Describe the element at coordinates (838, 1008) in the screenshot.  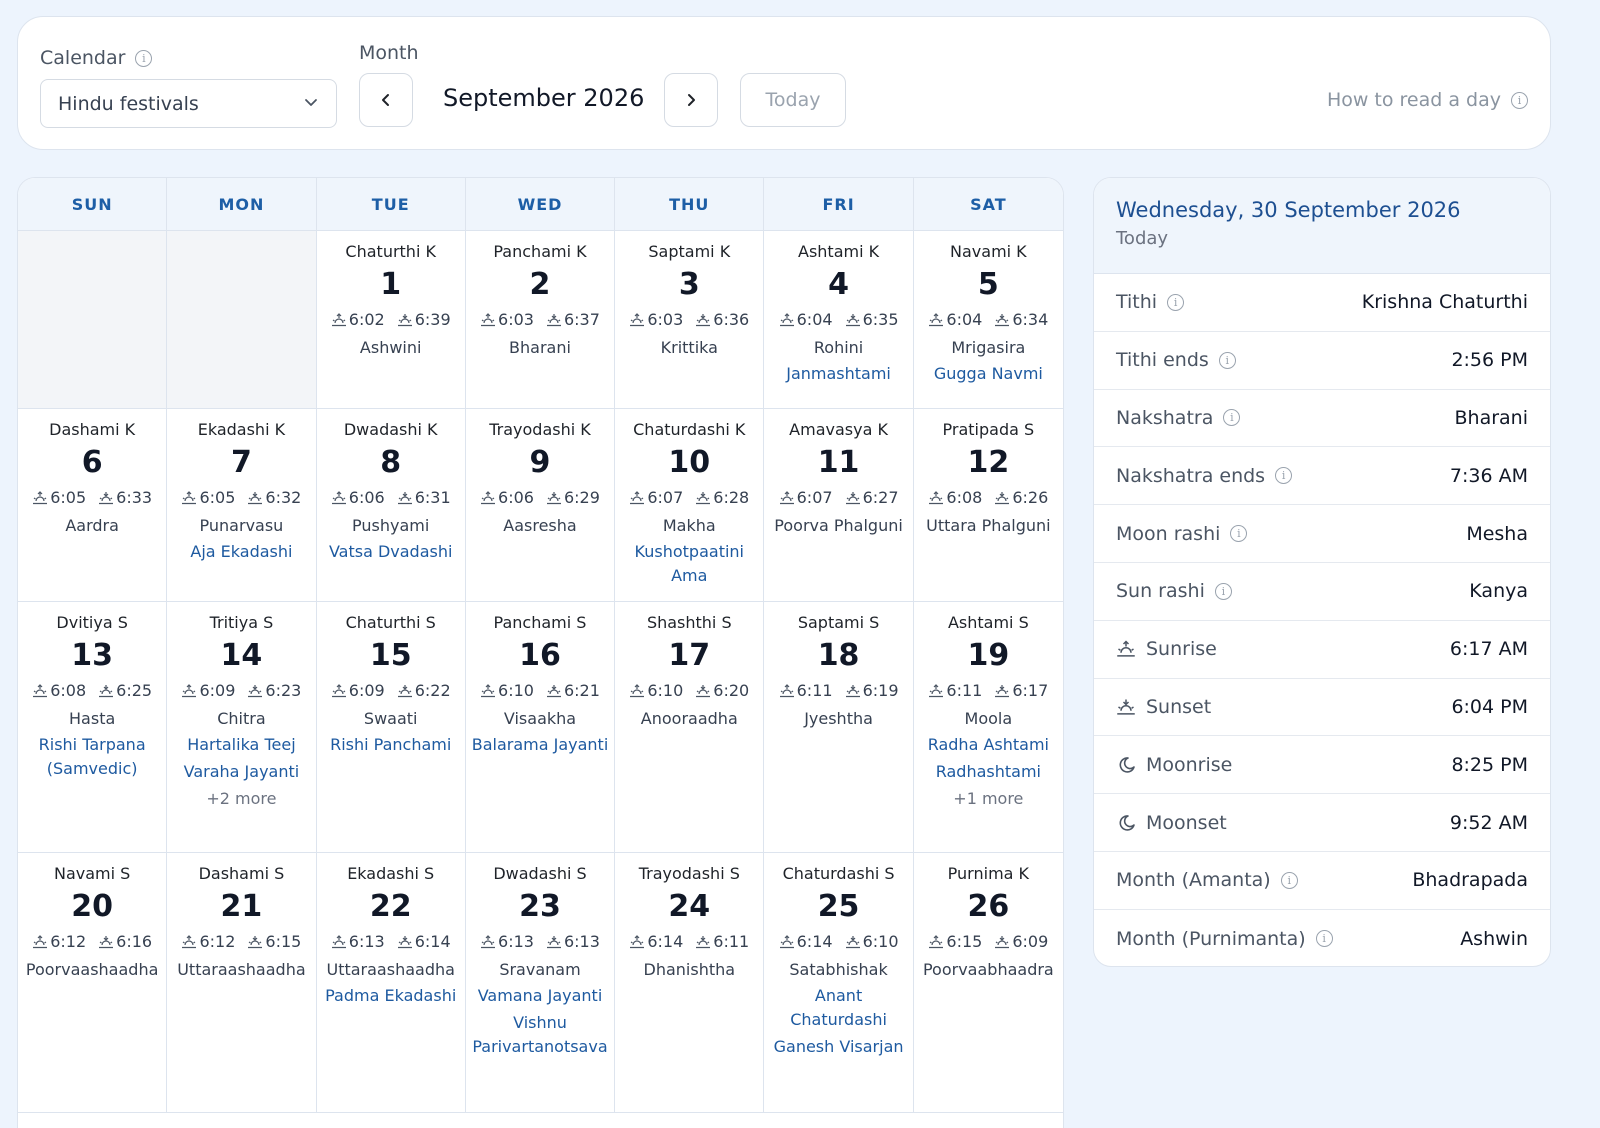
I see `festival-link: Anant Chaturdashi` at that location.